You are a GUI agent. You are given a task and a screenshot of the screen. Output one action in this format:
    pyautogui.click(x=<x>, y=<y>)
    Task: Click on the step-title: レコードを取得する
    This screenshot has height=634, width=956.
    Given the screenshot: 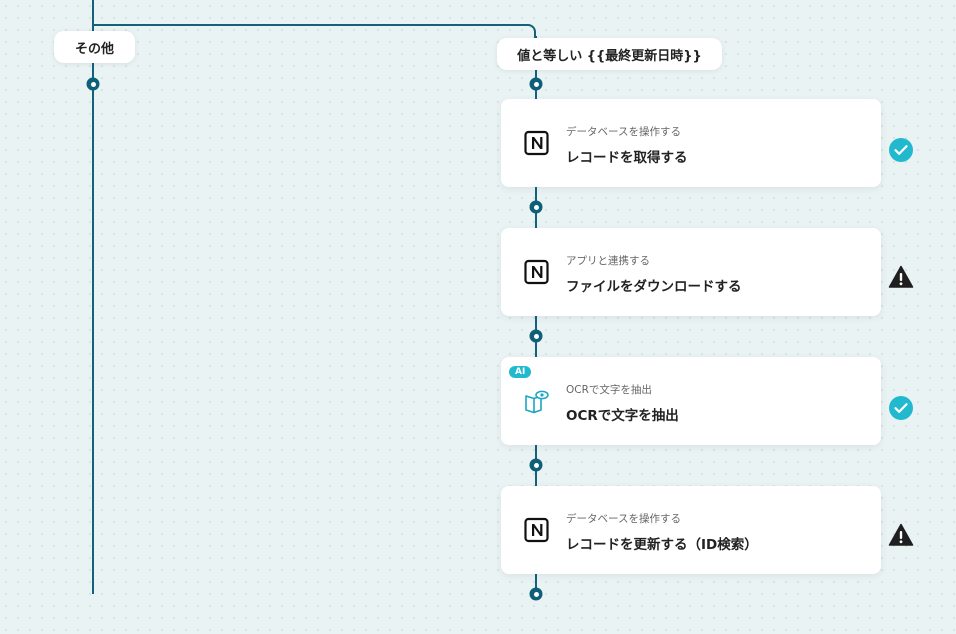 What is the action you would take?
    pyautogui.click(x=627, y=158)
    